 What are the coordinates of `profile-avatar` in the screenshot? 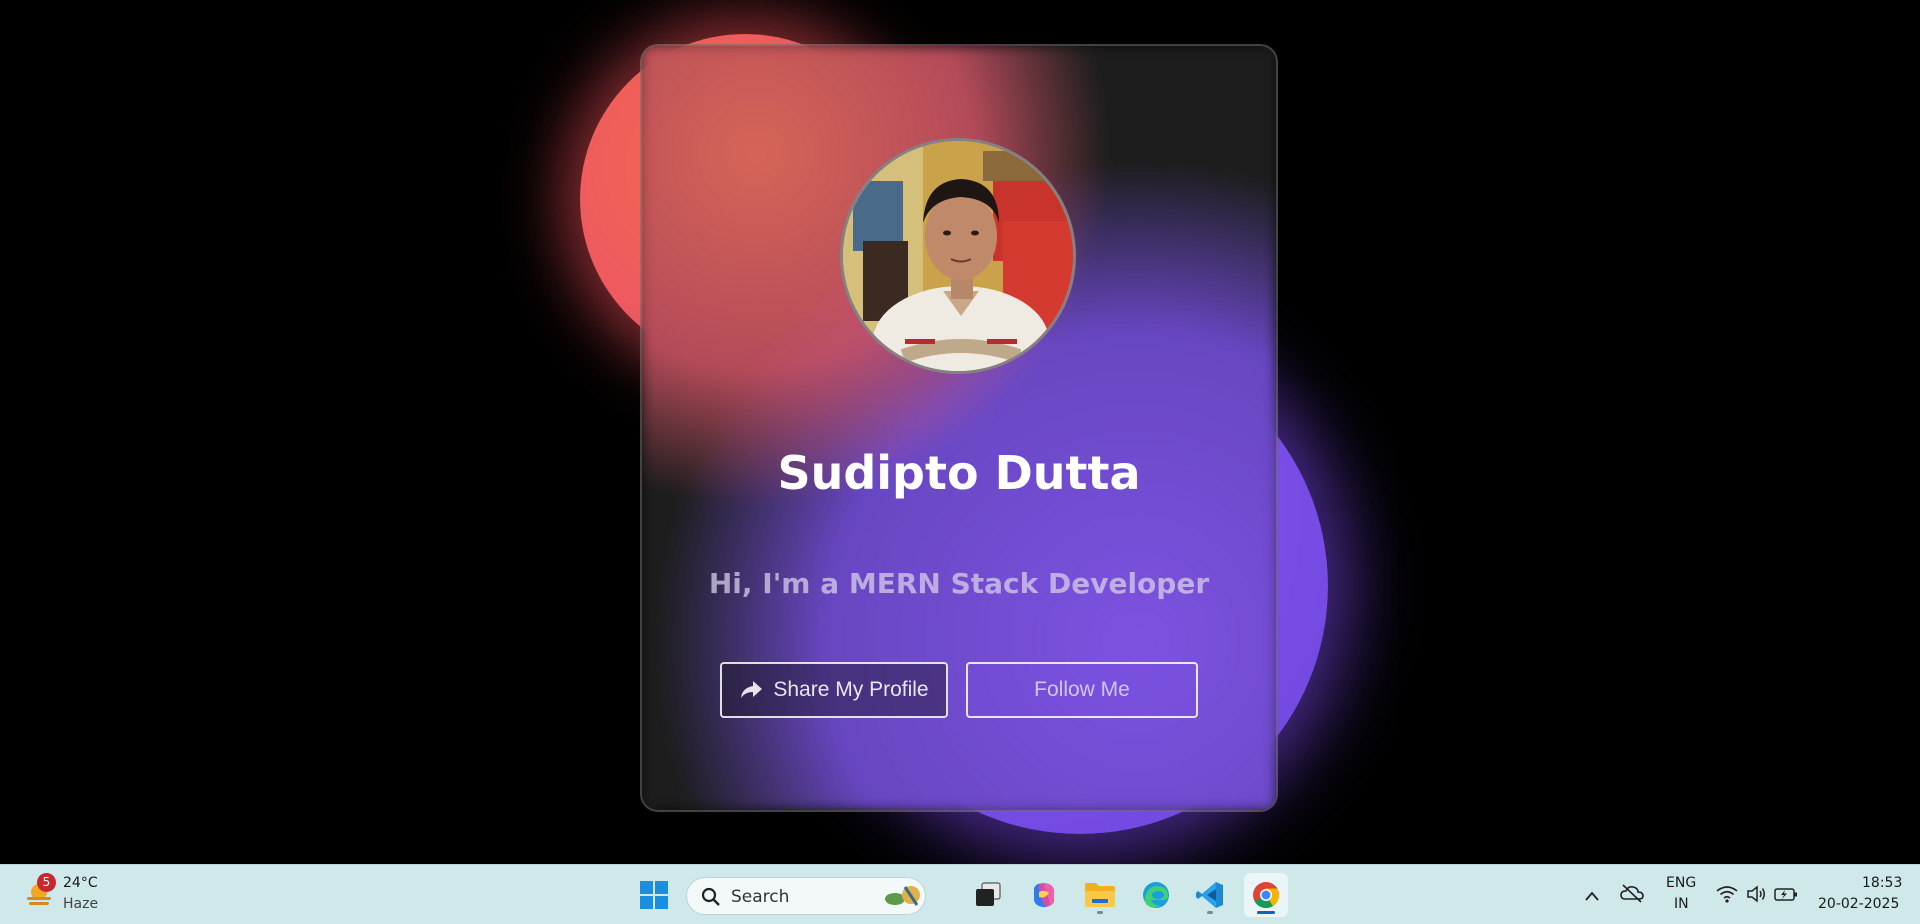 It's located at (958, 256).